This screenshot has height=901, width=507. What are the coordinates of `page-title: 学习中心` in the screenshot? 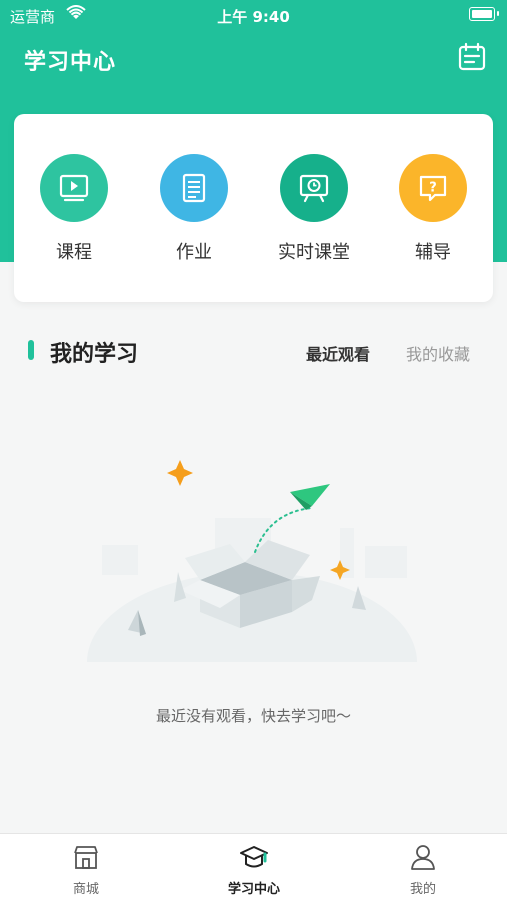 It's located at (70, 62).